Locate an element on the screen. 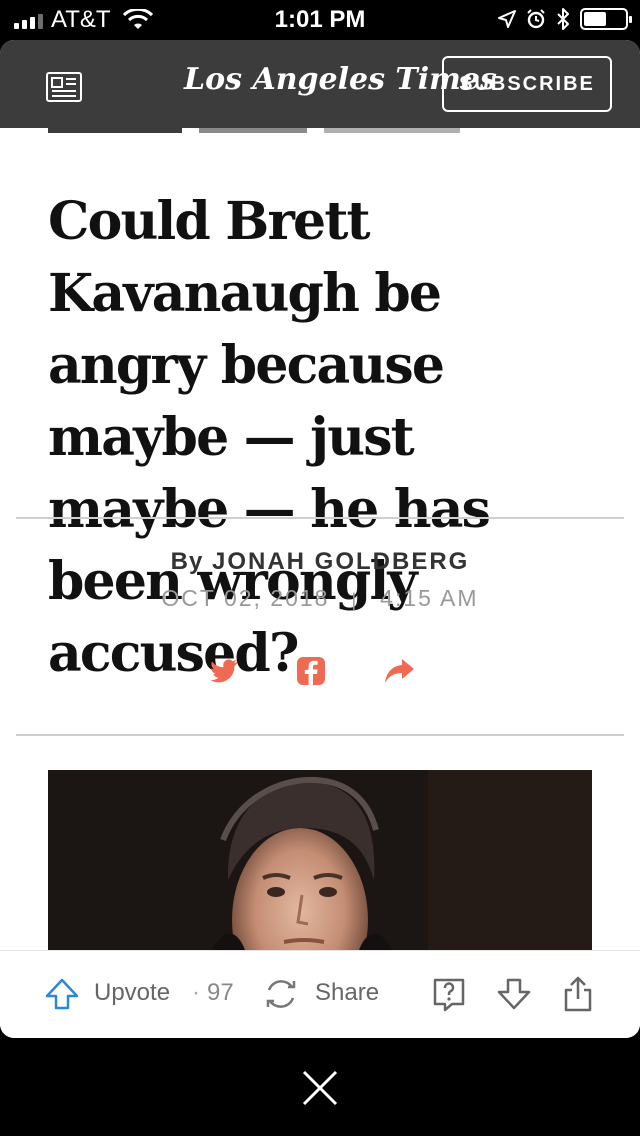 The width and height of the screenshot is (640, 1136). publish-time: 4:15 AM is located at coordinates (429, 598).